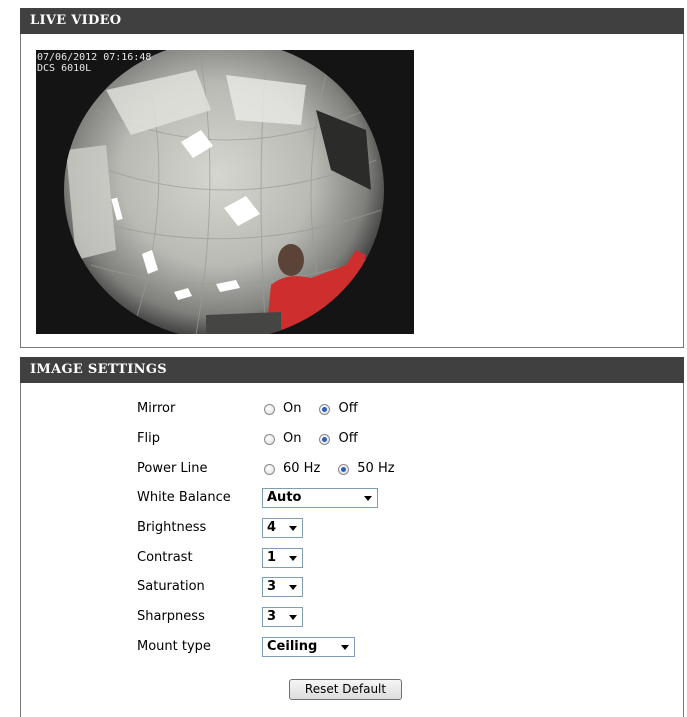 The image size is (687, 717). What do you see at coordinates (366, 469) in the screenshot?
I see `power-line-50hz-radio: 50 Hz` at bounding box center [366, 469].